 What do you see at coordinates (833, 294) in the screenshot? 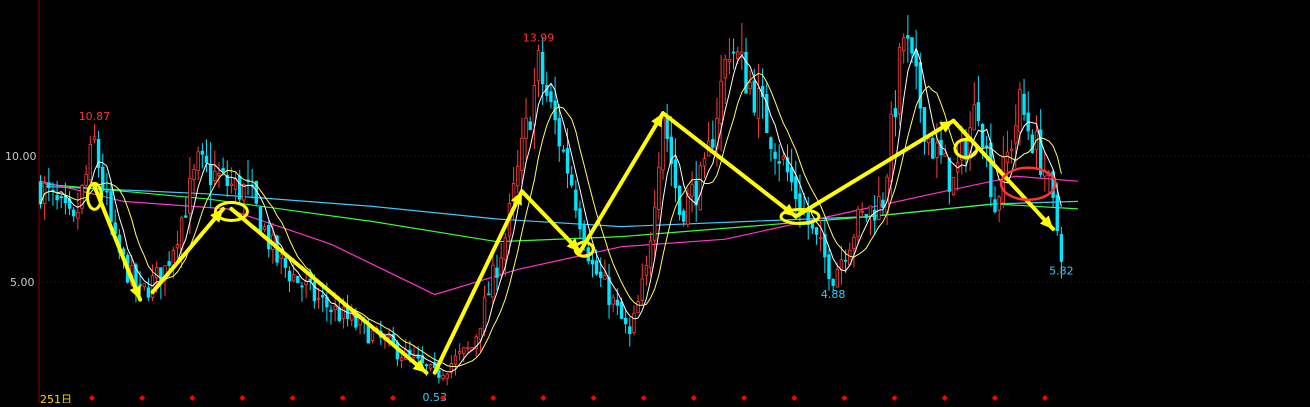
I see `price-label-low: 4.88` at bounding box center [833, 294].